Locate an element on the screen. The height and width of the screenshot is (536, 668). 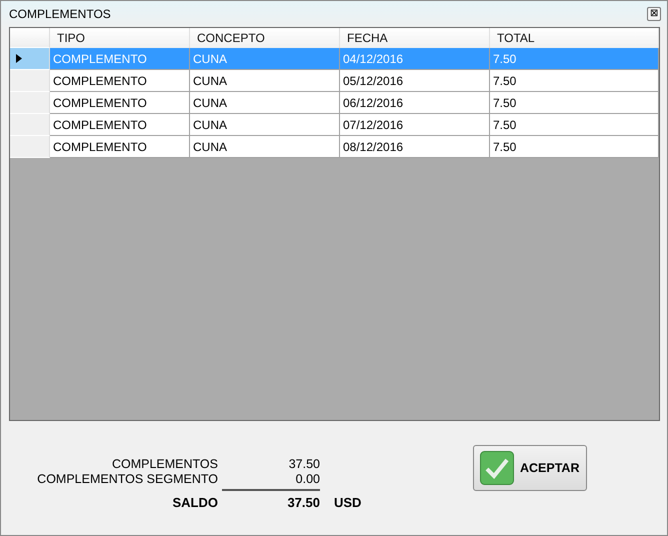
table-cell: 08/12/2016 is located at coordinates (415, 147).